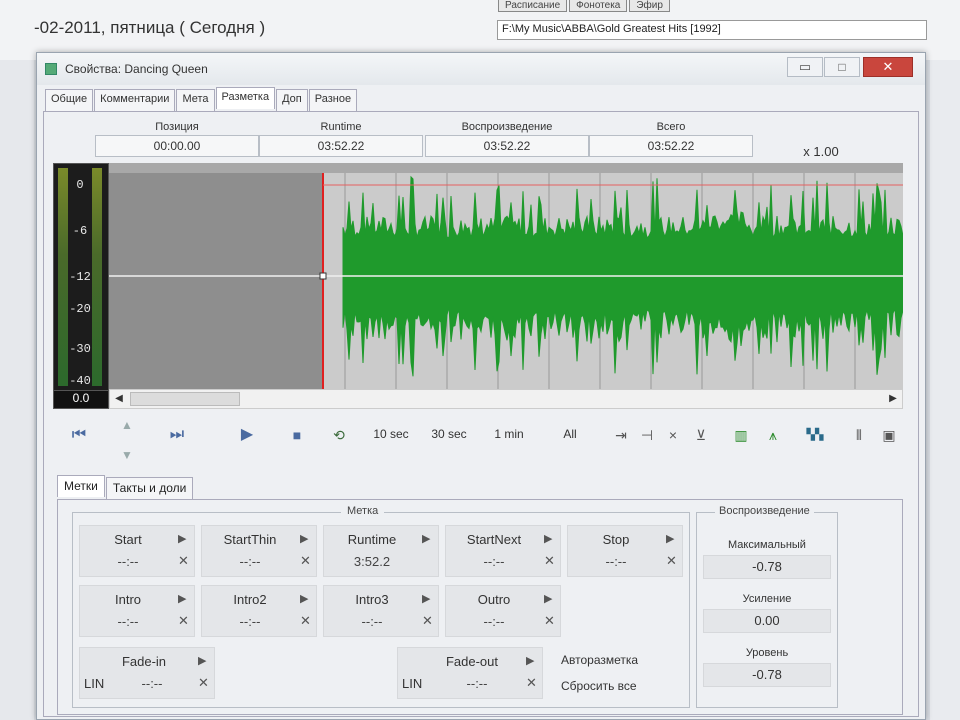 The width and height of the screenshot is (960, 720). What do you see at coordinates (649, 6) in the screenshot?
I see `bg-tab-air: Эфир` at bounding box center [649, 6].